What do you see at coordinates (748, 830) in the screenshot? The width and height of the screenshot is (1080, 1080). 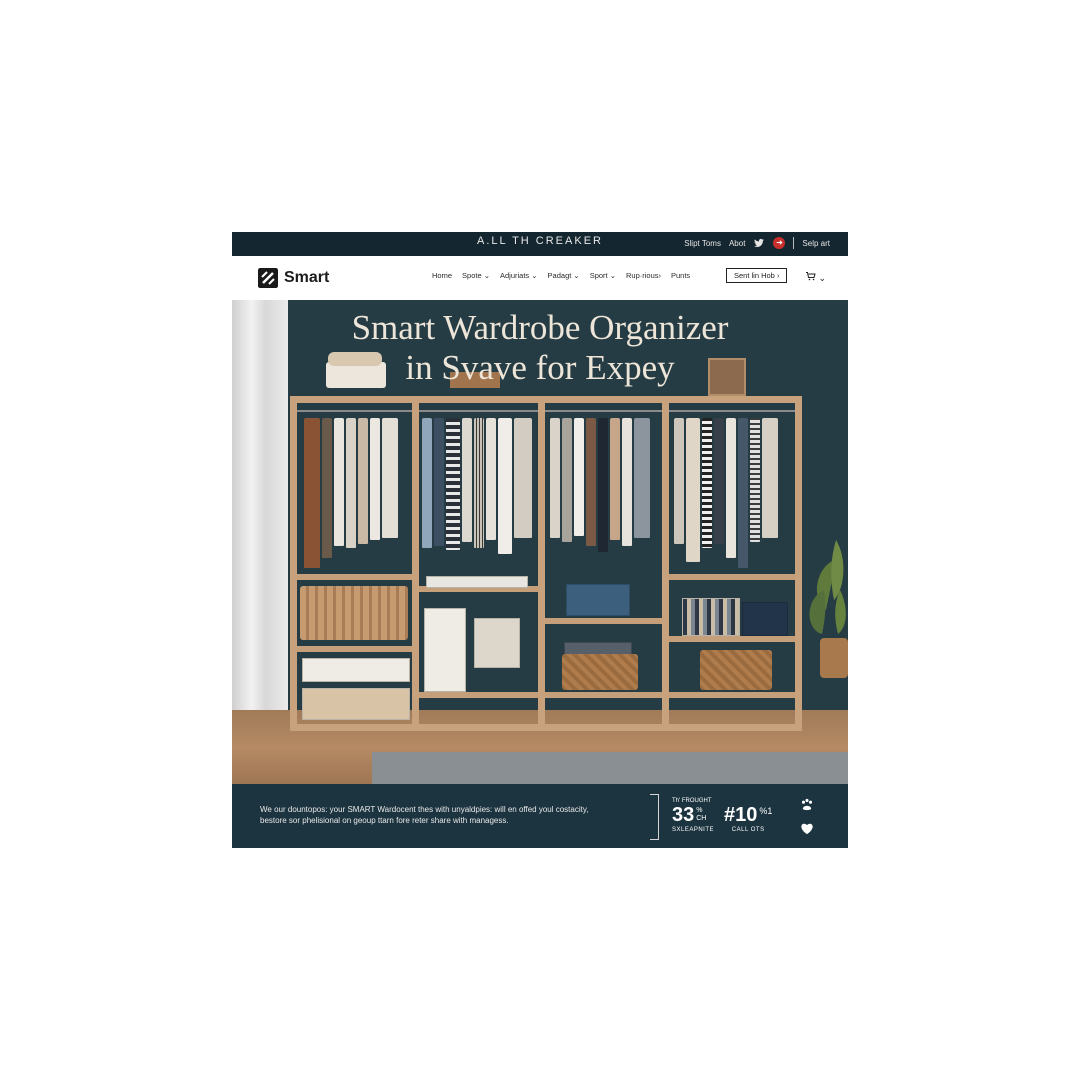 I see `stat-2-label: CALL OTS` at bounding box center [748, 830].